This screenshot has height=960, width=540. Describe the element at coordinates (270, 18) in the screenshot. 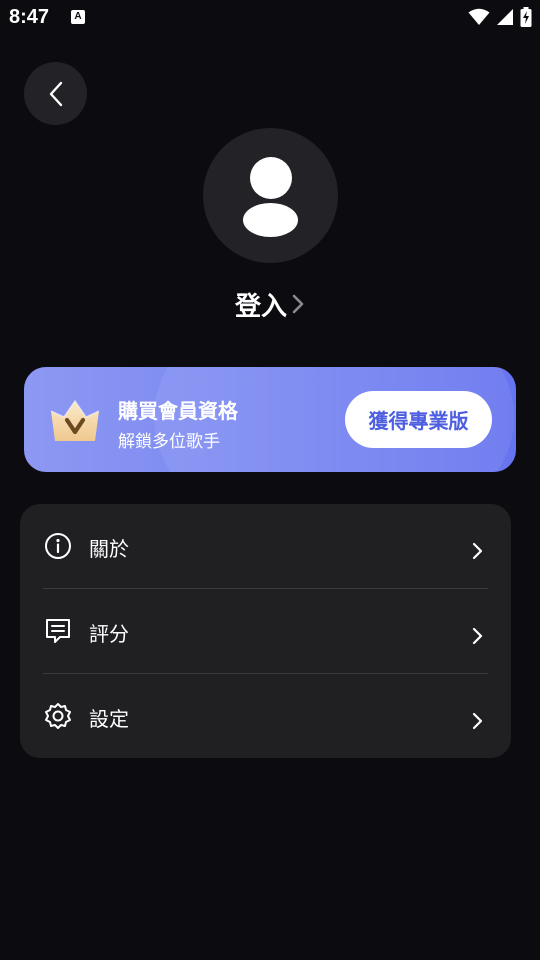

I see `status-bar: 8:47` at that location.